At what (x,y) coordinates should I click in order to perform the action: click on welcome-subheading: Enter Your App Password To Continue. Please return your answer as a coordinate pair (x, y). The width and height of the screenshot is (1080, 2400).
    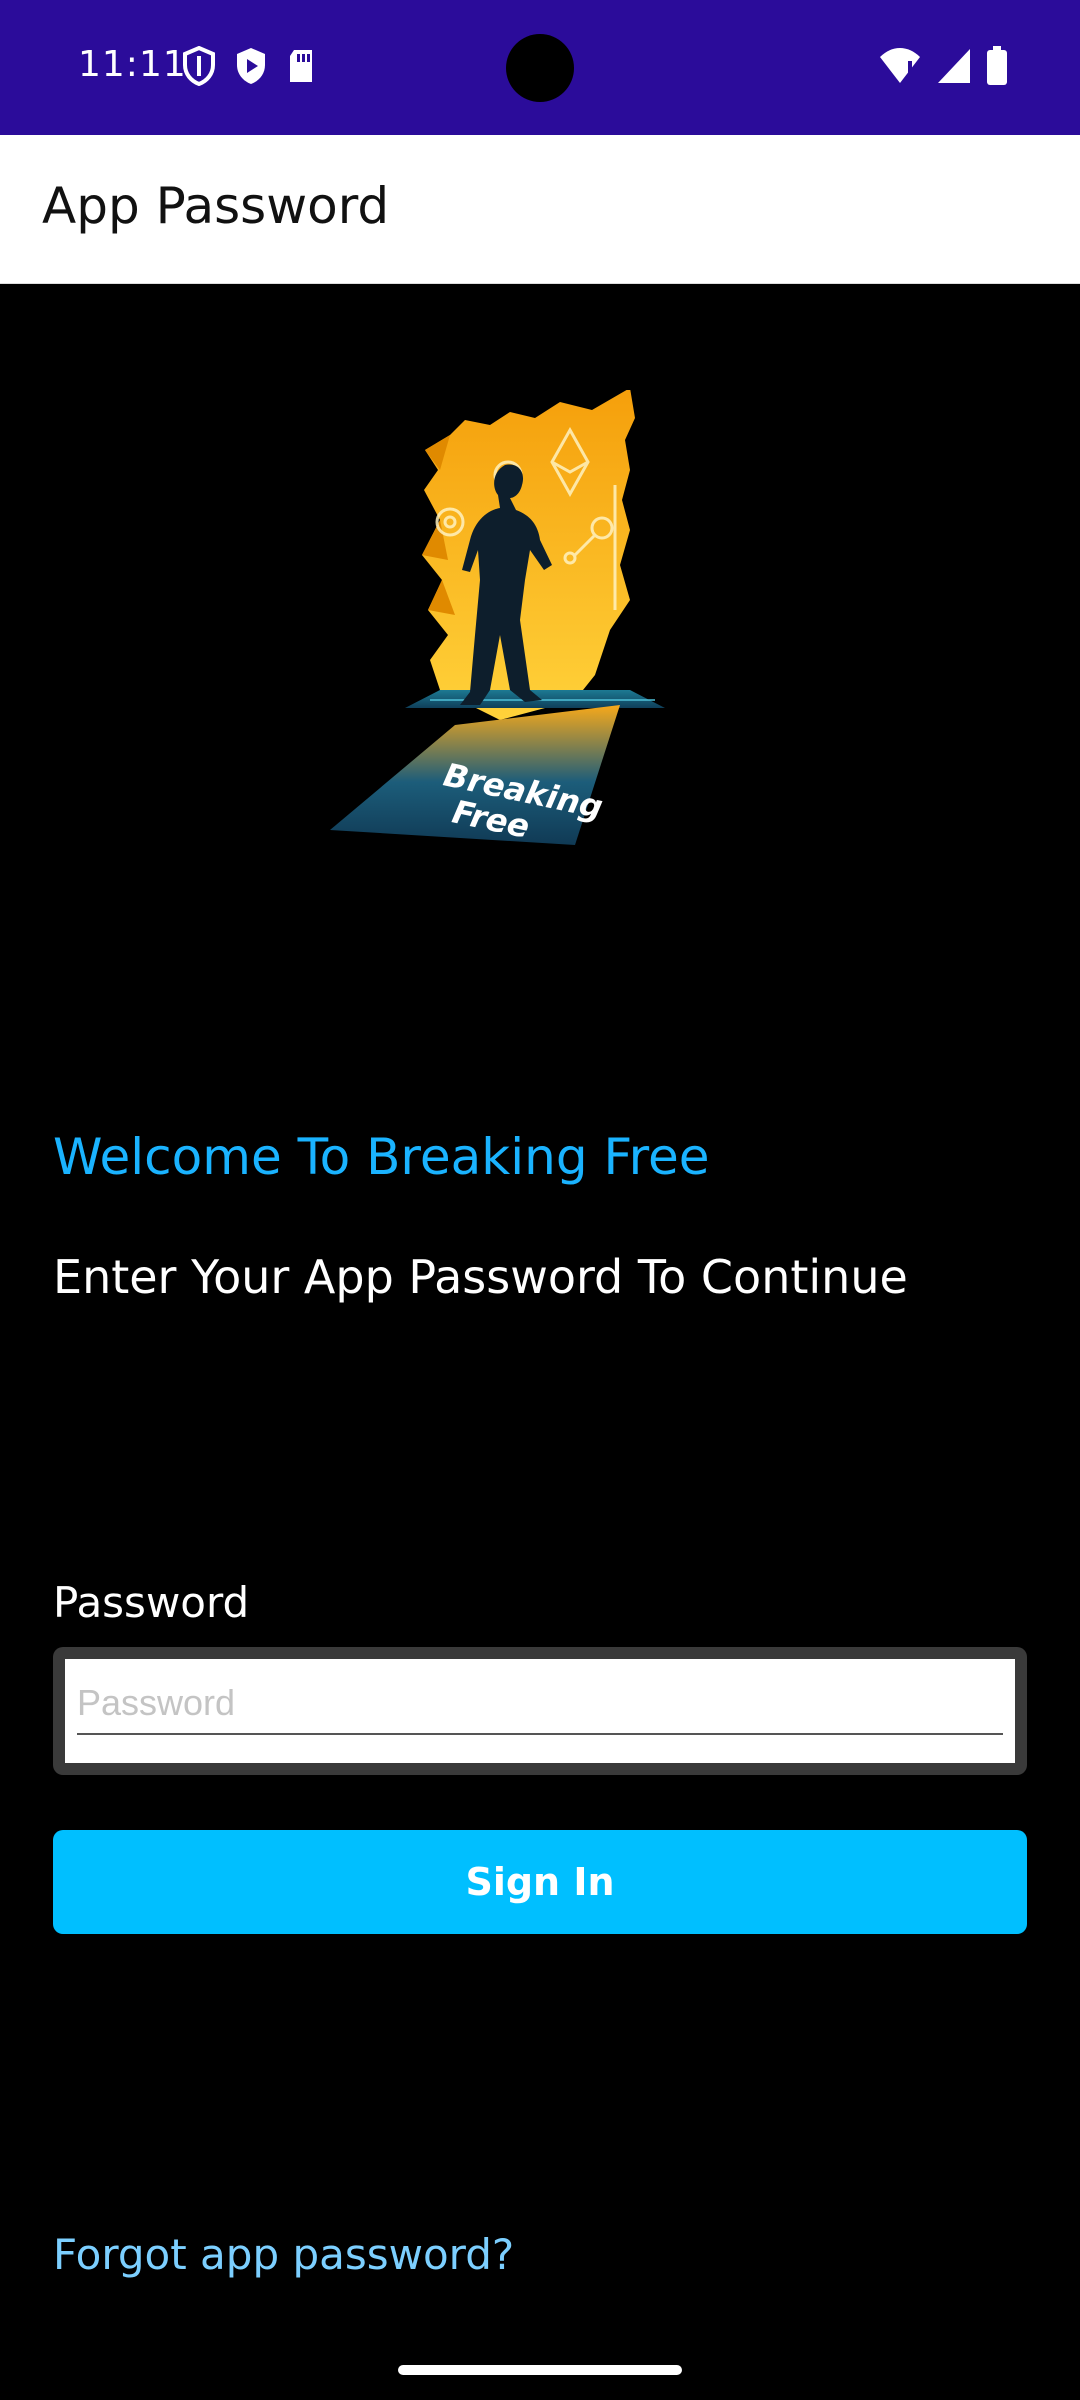
    Looking at the image, I should click on (480, 1277).